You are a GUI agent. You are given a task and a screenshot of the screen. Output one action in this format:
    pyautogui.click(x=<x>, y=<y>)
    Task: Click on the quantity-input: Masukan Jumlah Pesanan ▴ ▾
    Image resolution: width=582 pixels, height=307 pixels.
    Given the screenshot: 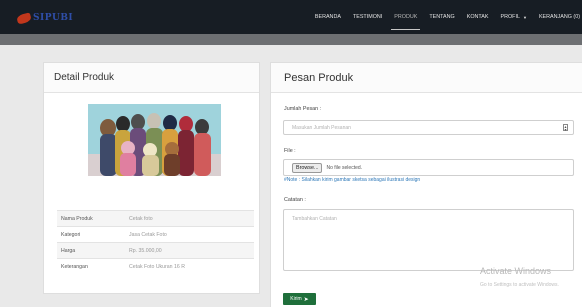 What is the action you would take?
    pyautogui.click(x=428, y=127)
    